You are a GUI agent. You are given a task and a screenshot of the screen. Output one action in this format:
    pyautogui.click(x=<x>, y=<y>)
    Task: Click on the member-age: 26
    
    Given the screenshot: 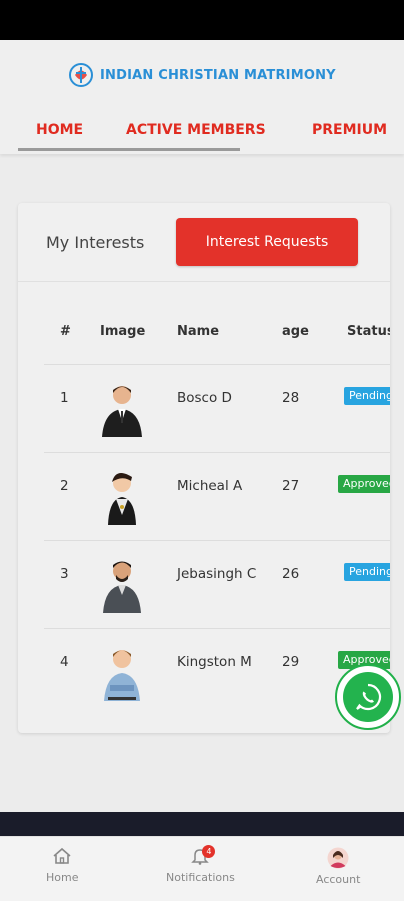 What is the action you would take?
    pyautogui.click(x=291, y=574)
    